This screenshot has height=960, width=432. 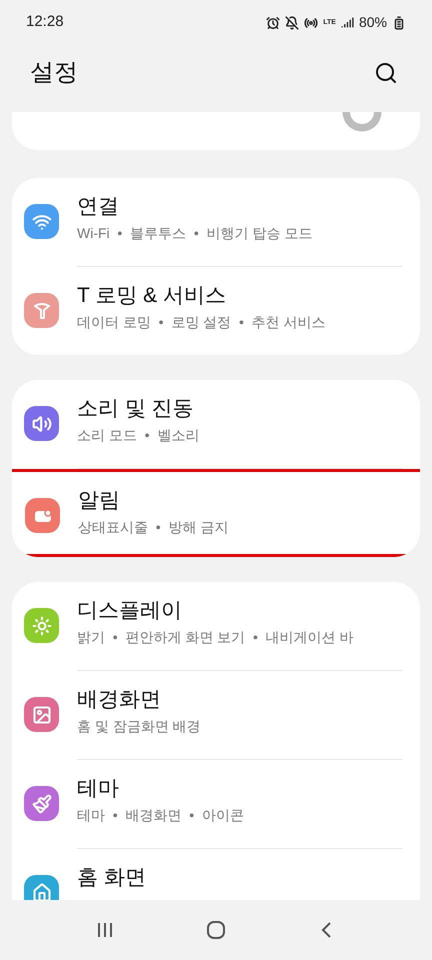 What do you see at coordinates (216, 804) in the screenshot?
I see `settings-item: 테마 테마 • 배경화면 • 아이콘` at bounding box center [216, 804].